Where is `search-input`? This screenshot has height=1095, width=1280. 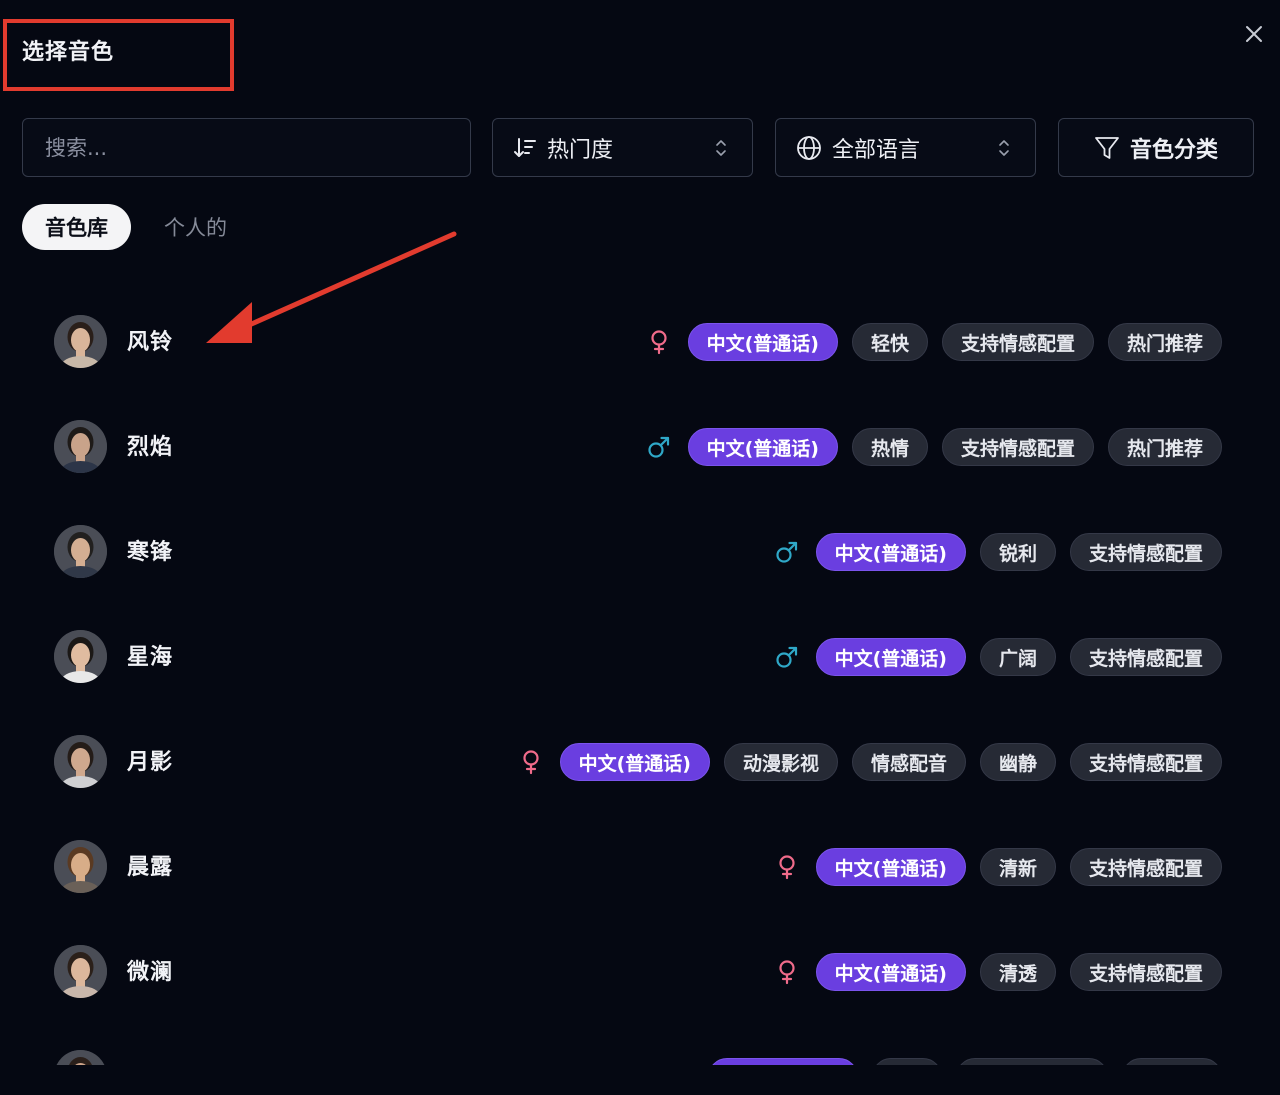 search-input is located at coordinates (245, 147).